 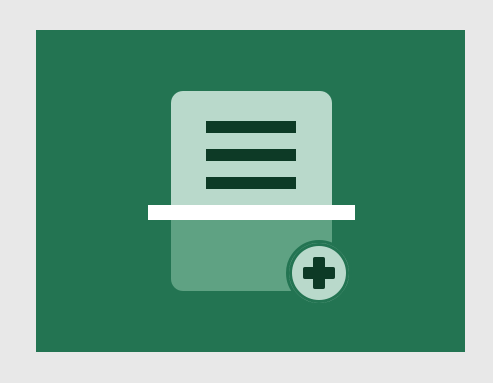 I want to click on plus-icon, so click(x=319, y=273).